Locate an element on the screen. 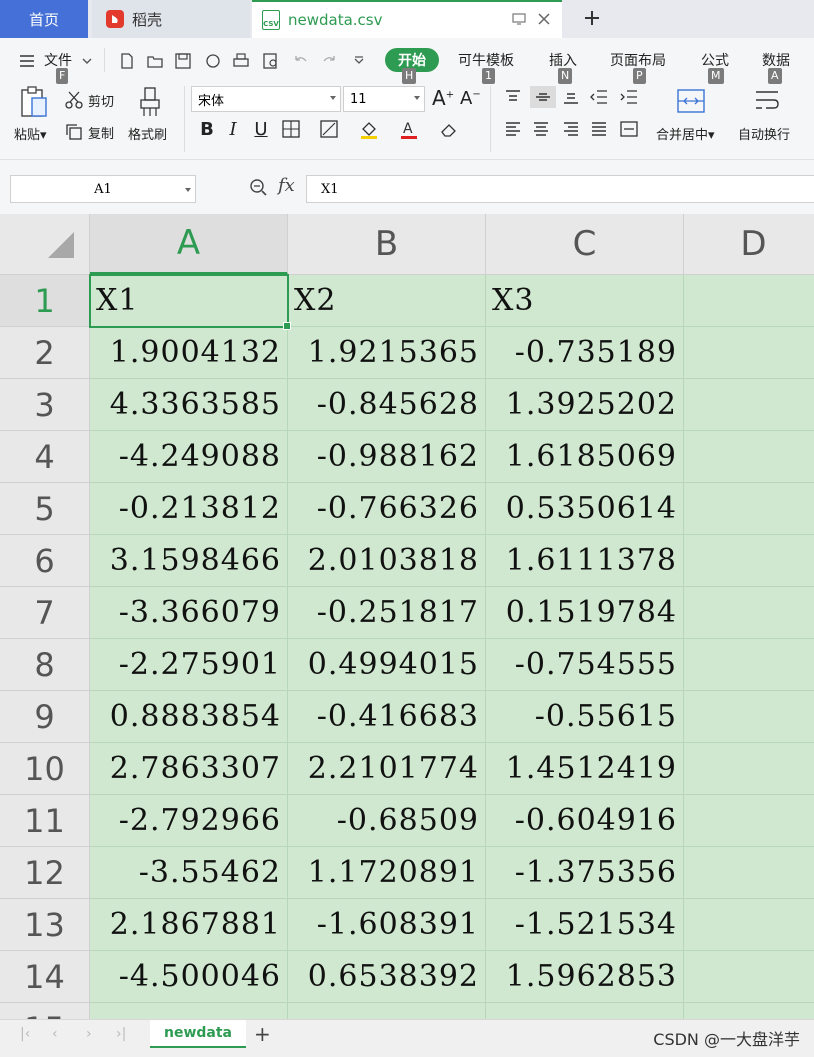 The width and height of the screenshot is (814, 1057). clear-format-icon is located at coordinates (449, 129).